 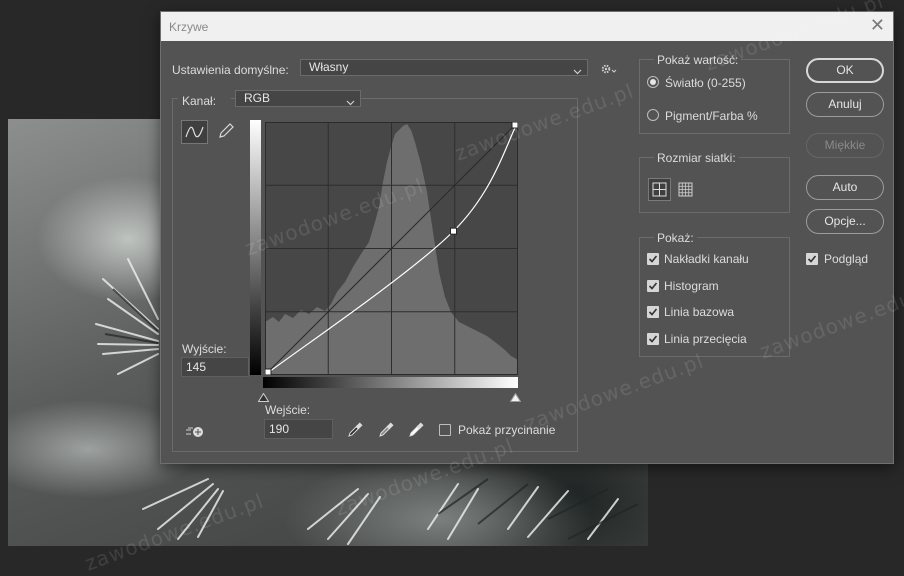 I want to click on channel-label: Kanał:, so click(x=205, y=101).